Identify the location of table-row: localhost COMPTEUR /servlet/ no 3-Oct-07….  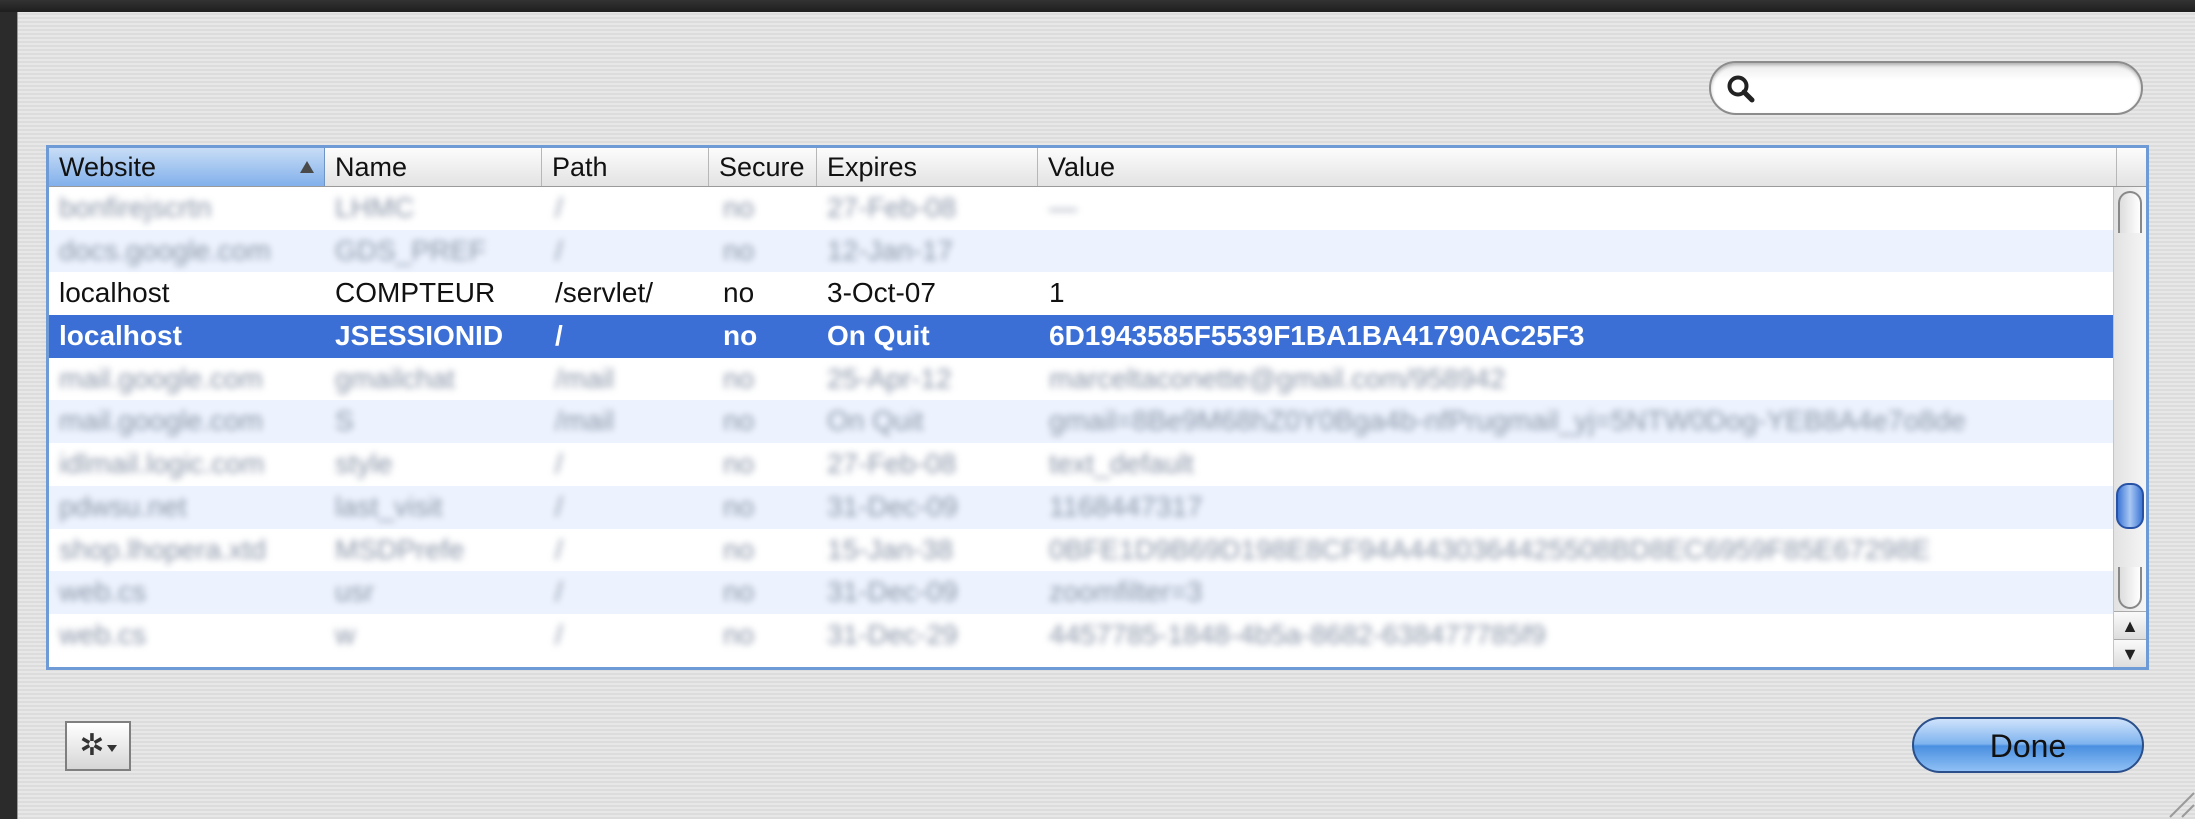
(1083, 293).